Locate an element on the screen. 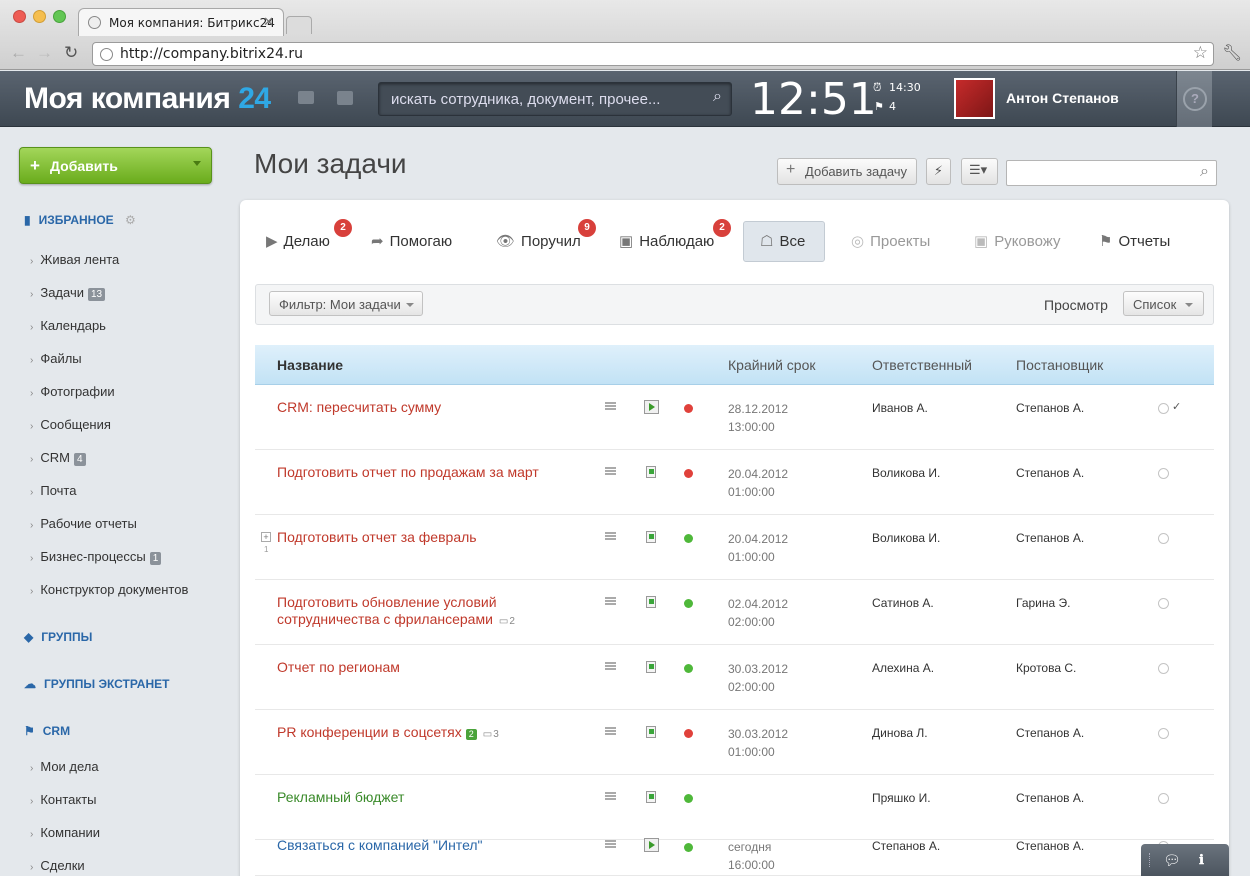 This screenshot has width=1250, height=876. tab-filter: ◎ Проекты is located at coordinates (890, 241).